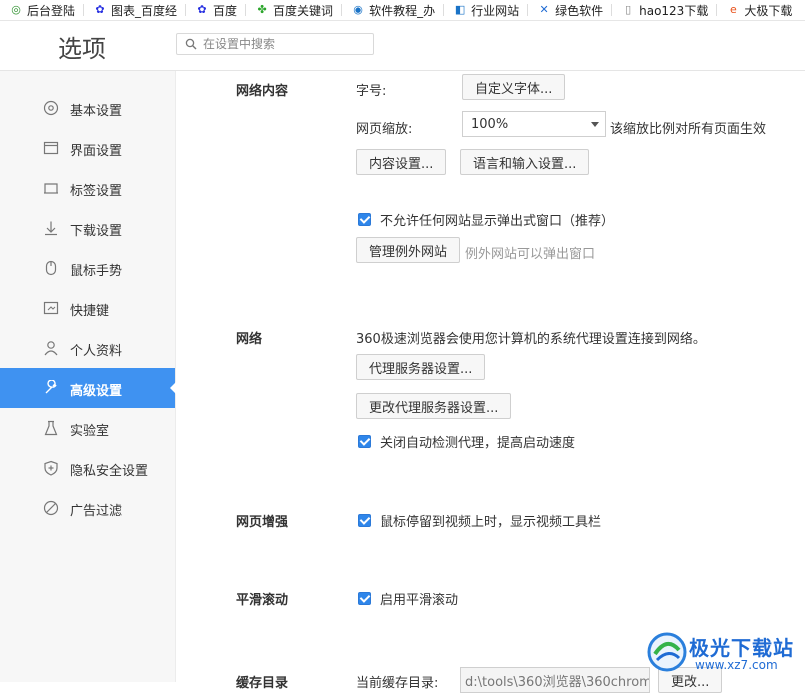  I want to click on manage-exceptions-button: 管理例外网站, so click(408, 250).